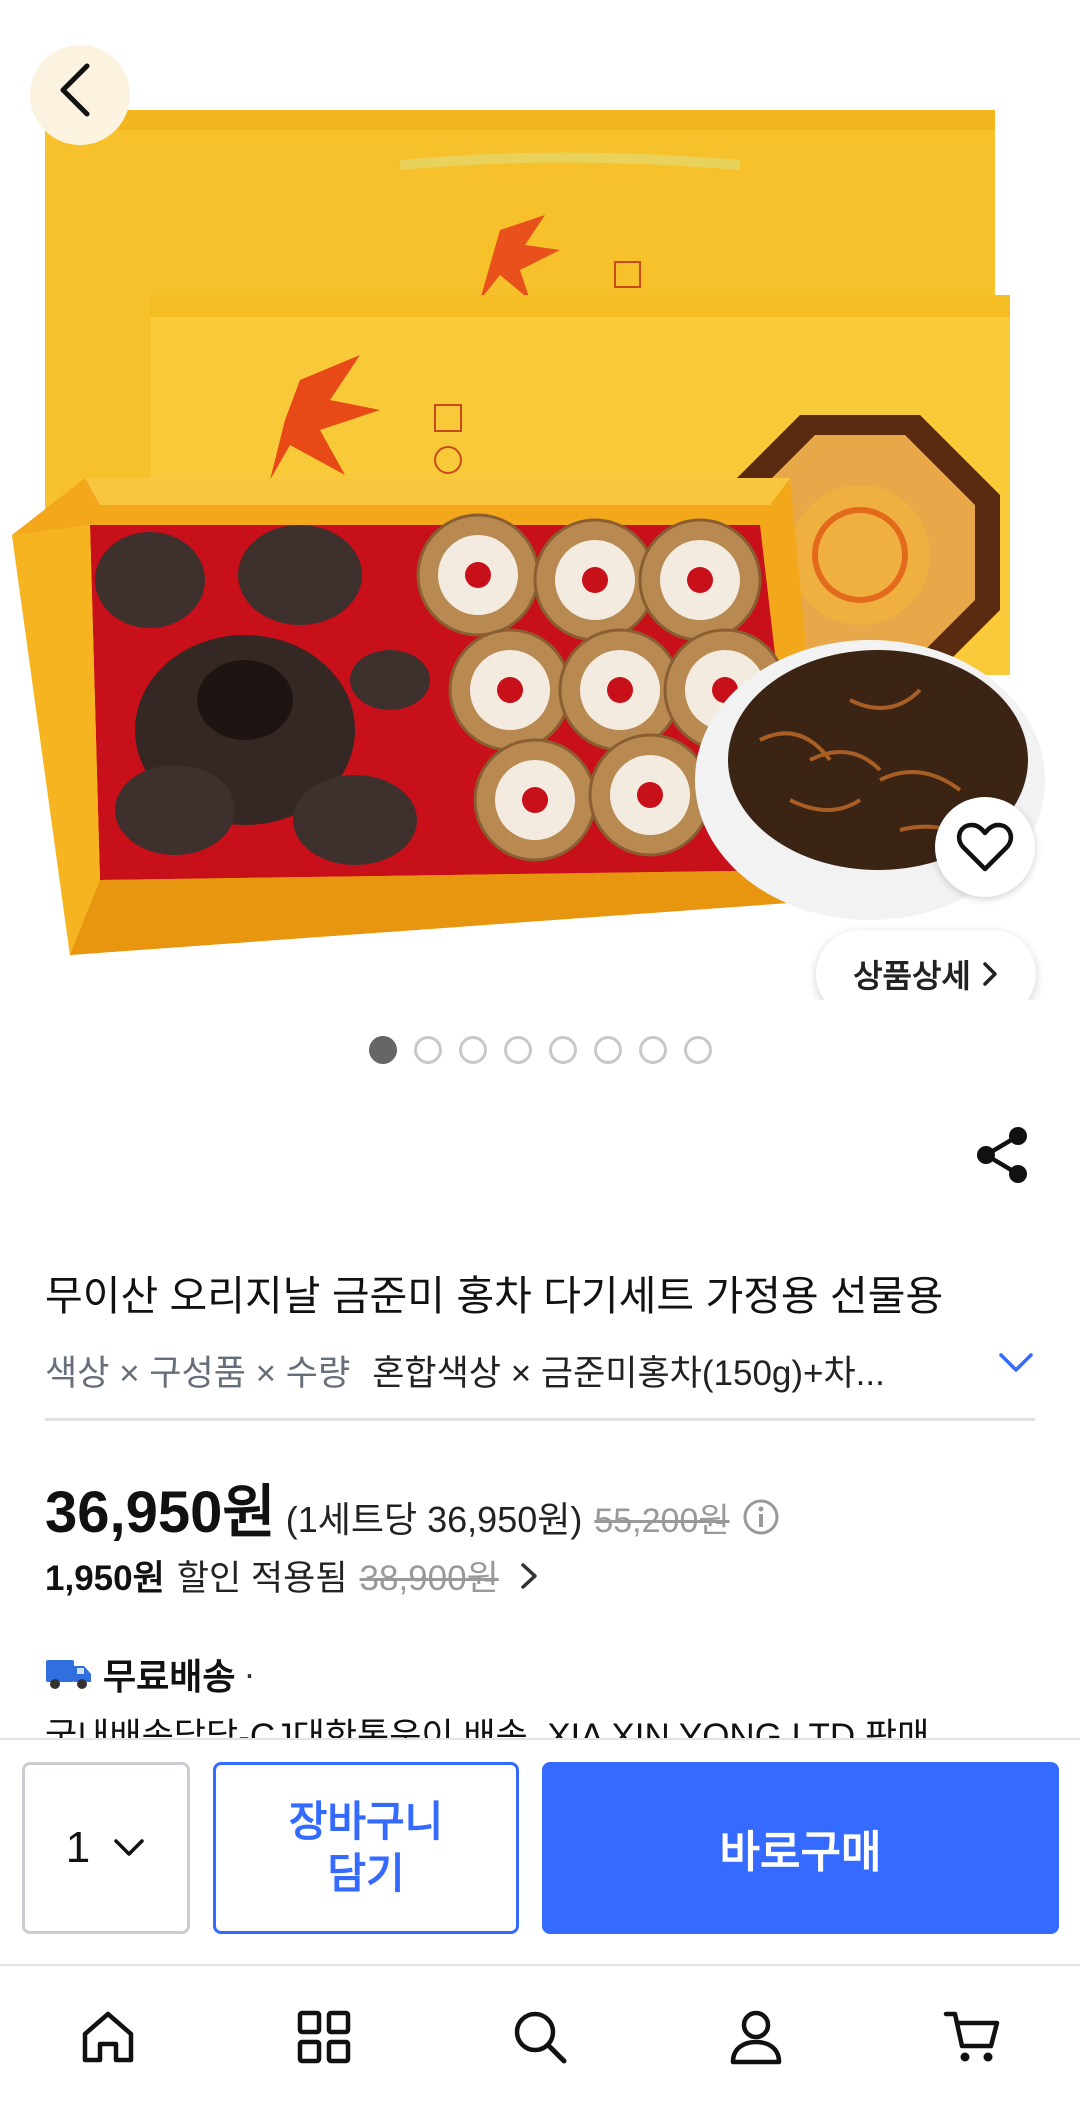  I want to click on quantity-selector: 1, so click(106, 1848).